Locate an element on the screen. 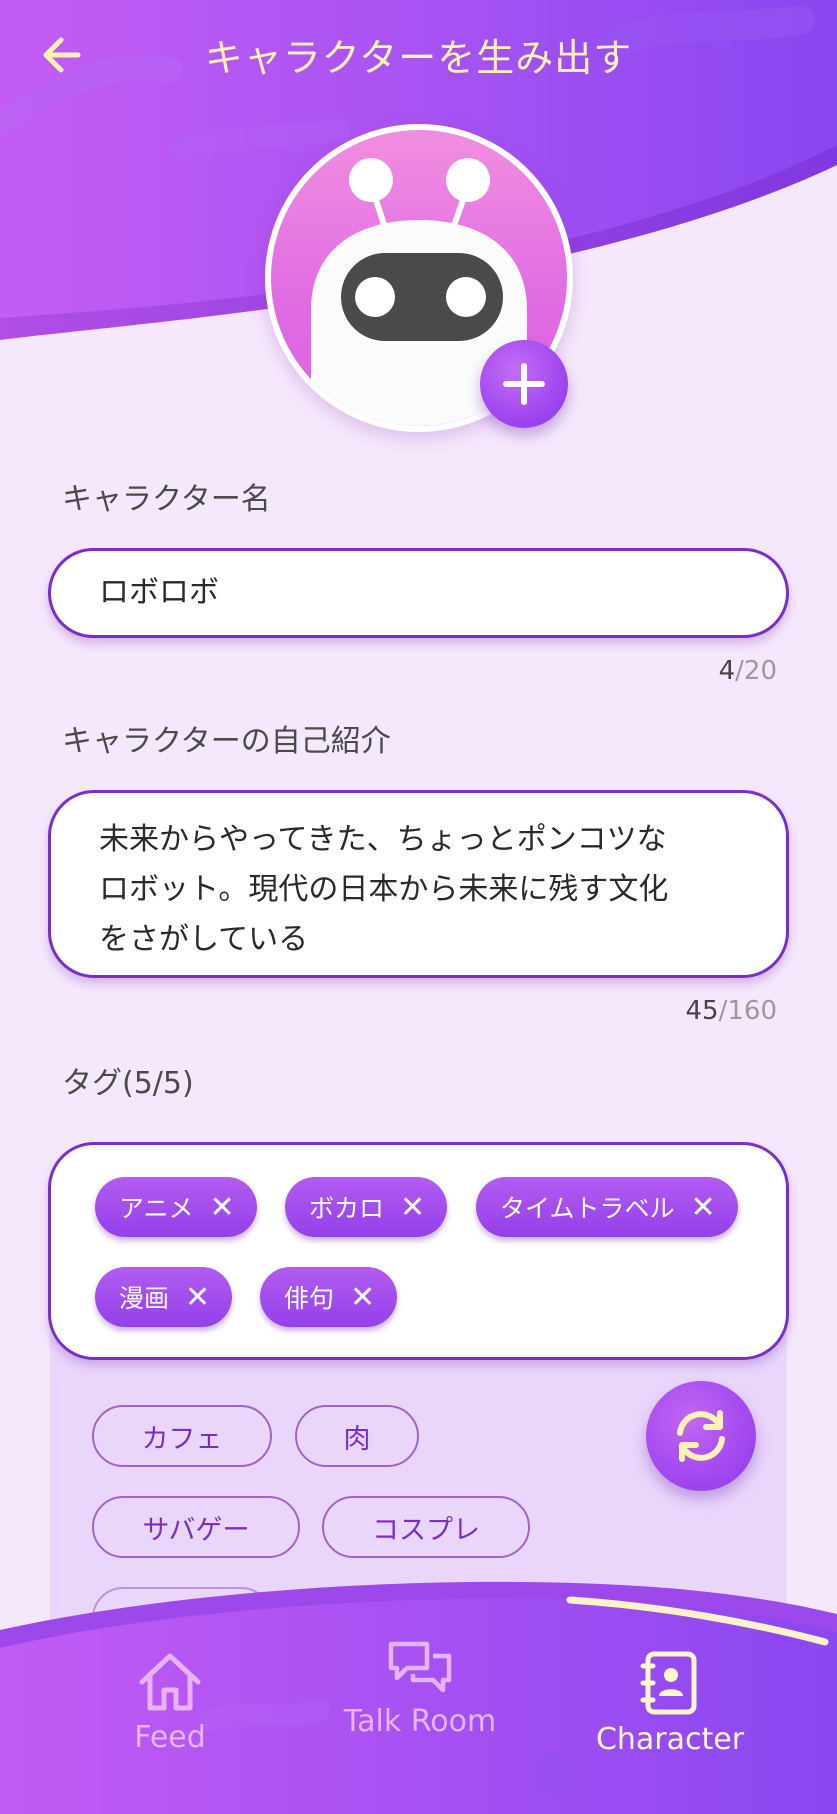 The height and width of the screenshot is (1814, 837). character-intro-label: キャラクターの自己紹介 is located at coordinates (226, 741).